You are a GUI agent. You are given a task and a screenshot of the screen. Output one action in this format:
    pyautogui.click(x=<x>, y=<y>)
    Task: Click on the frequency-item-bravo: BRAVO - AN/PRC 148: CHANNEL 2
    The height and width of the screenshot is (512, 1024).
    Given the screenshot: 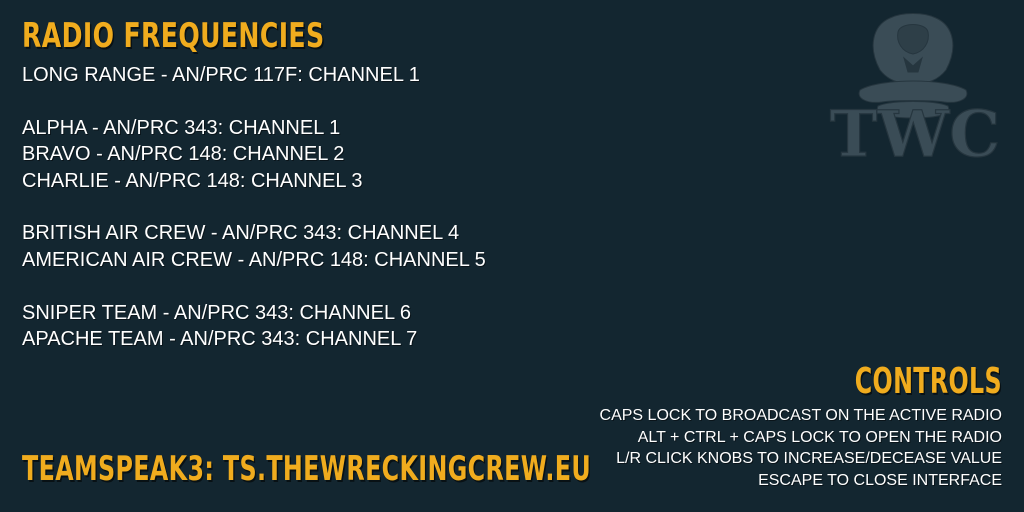 What is the action you would take?
    pyautogui.click(x=183, y=154)
    